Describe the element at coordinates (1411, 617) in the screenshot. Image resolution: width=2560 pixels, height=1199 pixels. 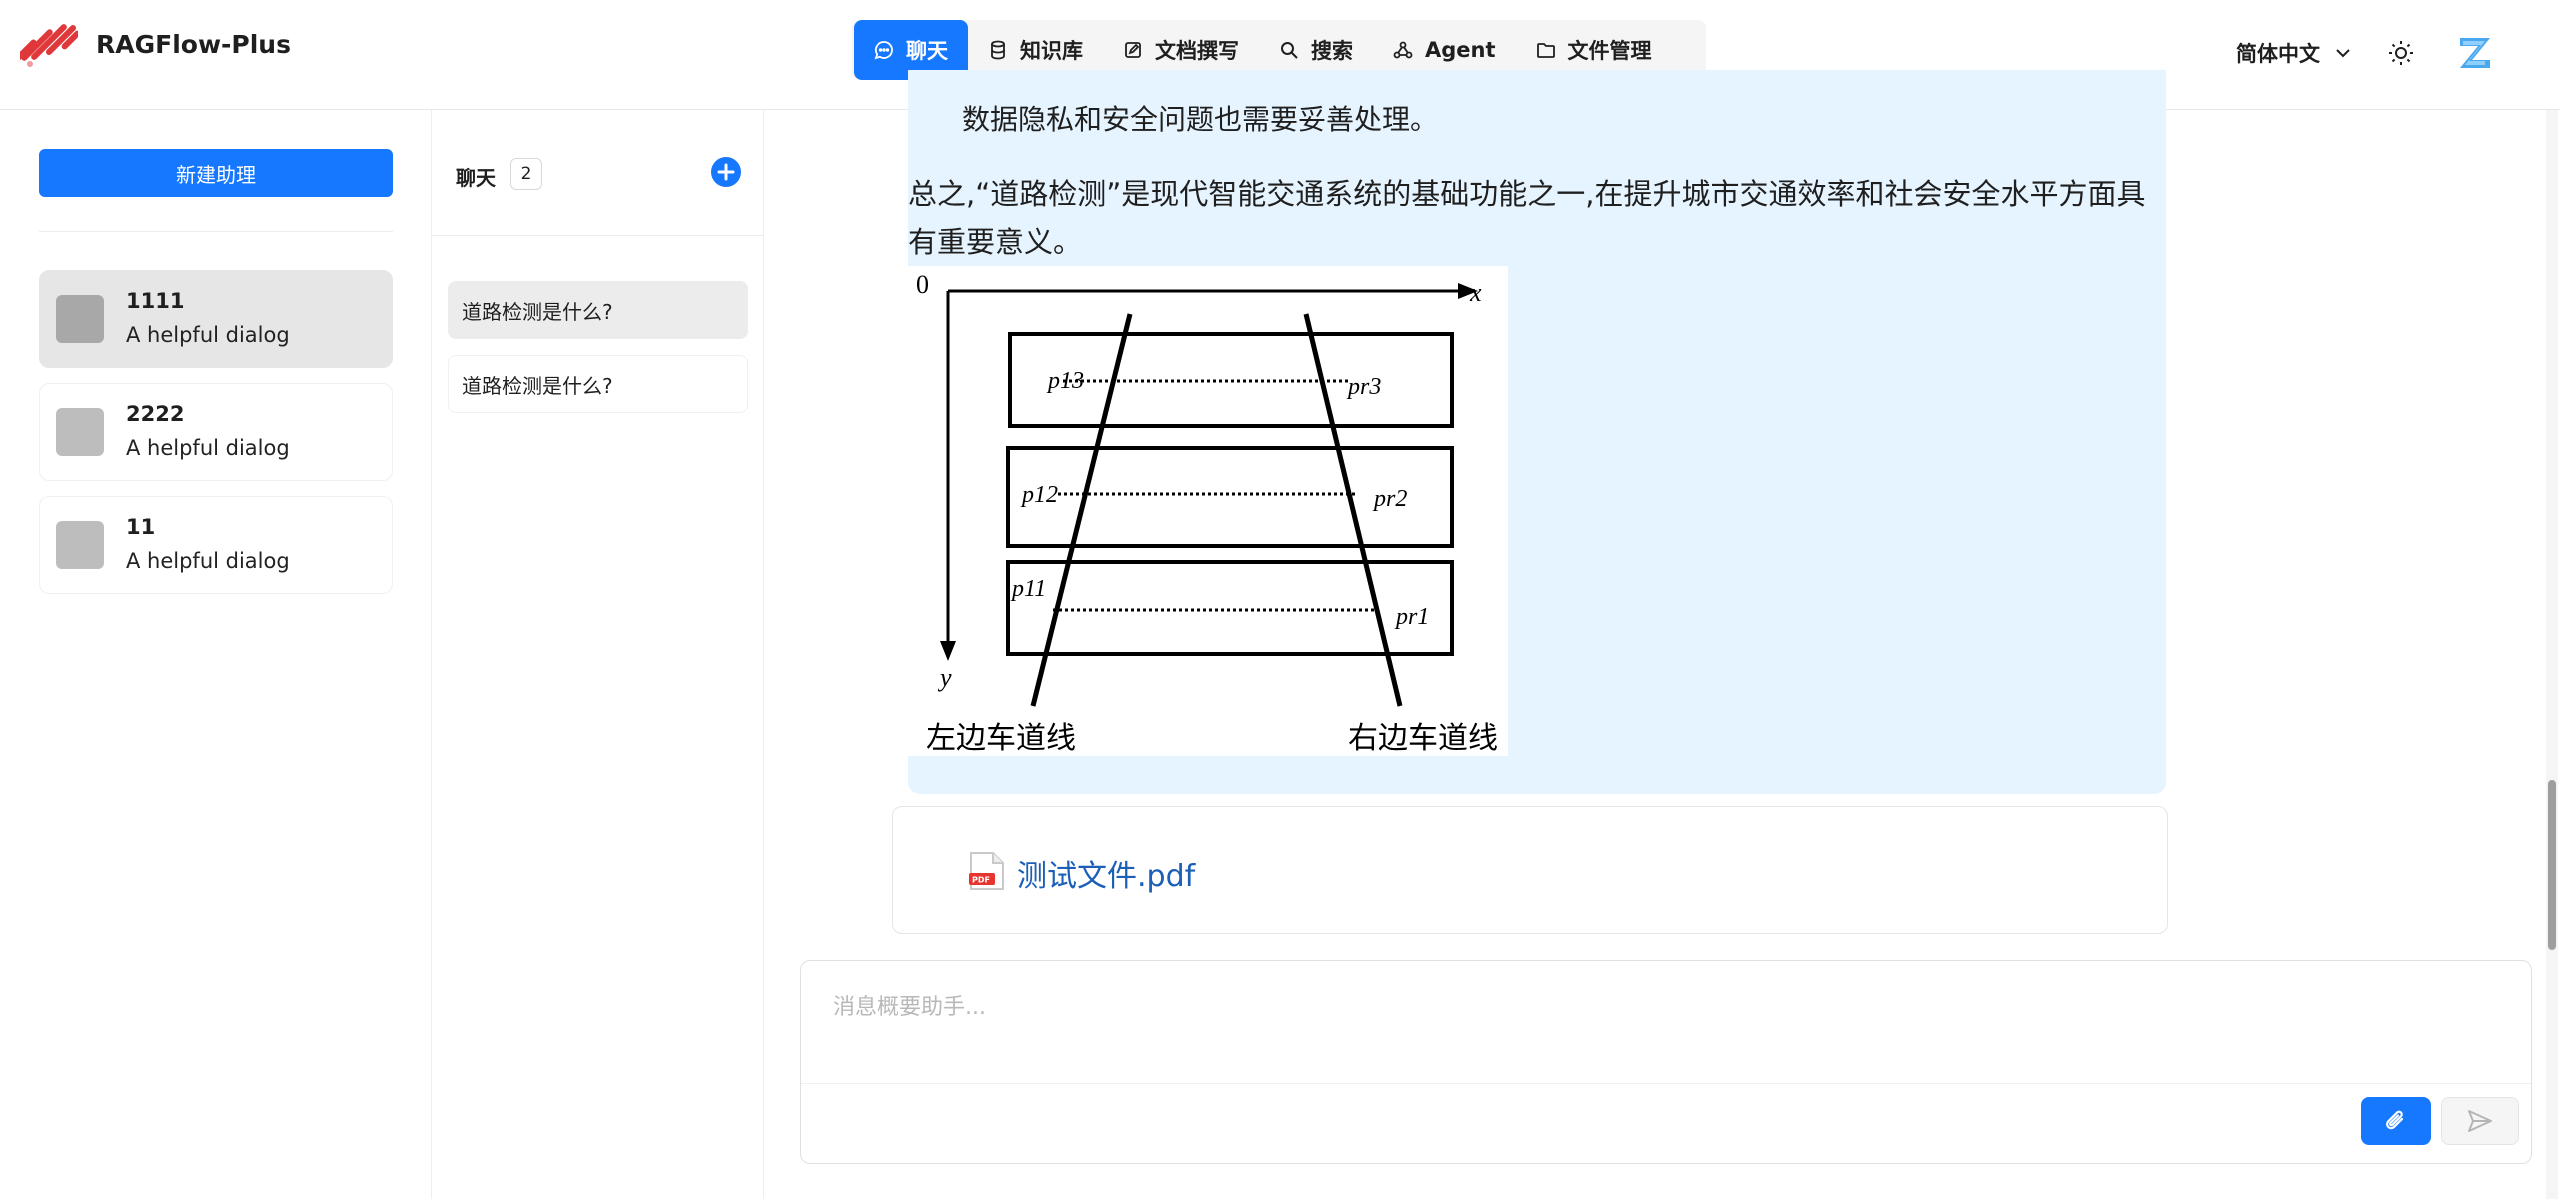
I see `point-label: pr1` at that location.